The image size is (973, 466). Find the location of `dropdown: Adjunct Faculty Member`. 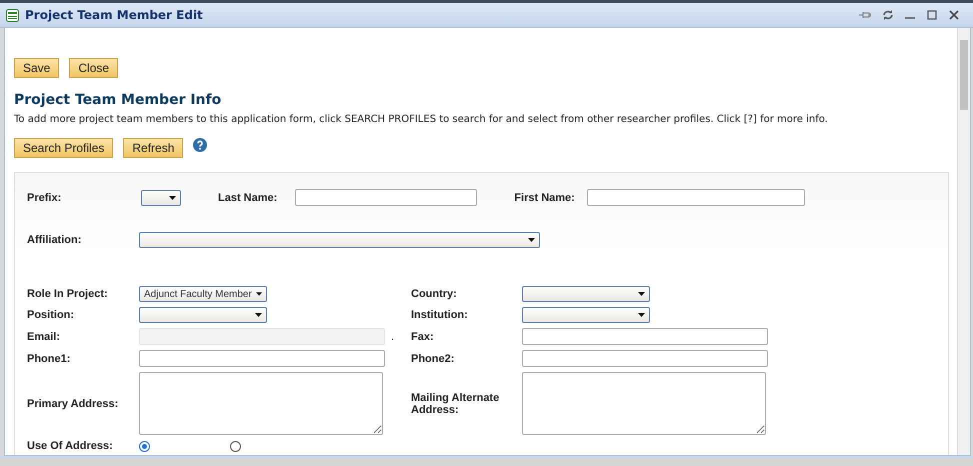

dropdown: Adjunct Faculty Member is located at coordinates (203, 294).